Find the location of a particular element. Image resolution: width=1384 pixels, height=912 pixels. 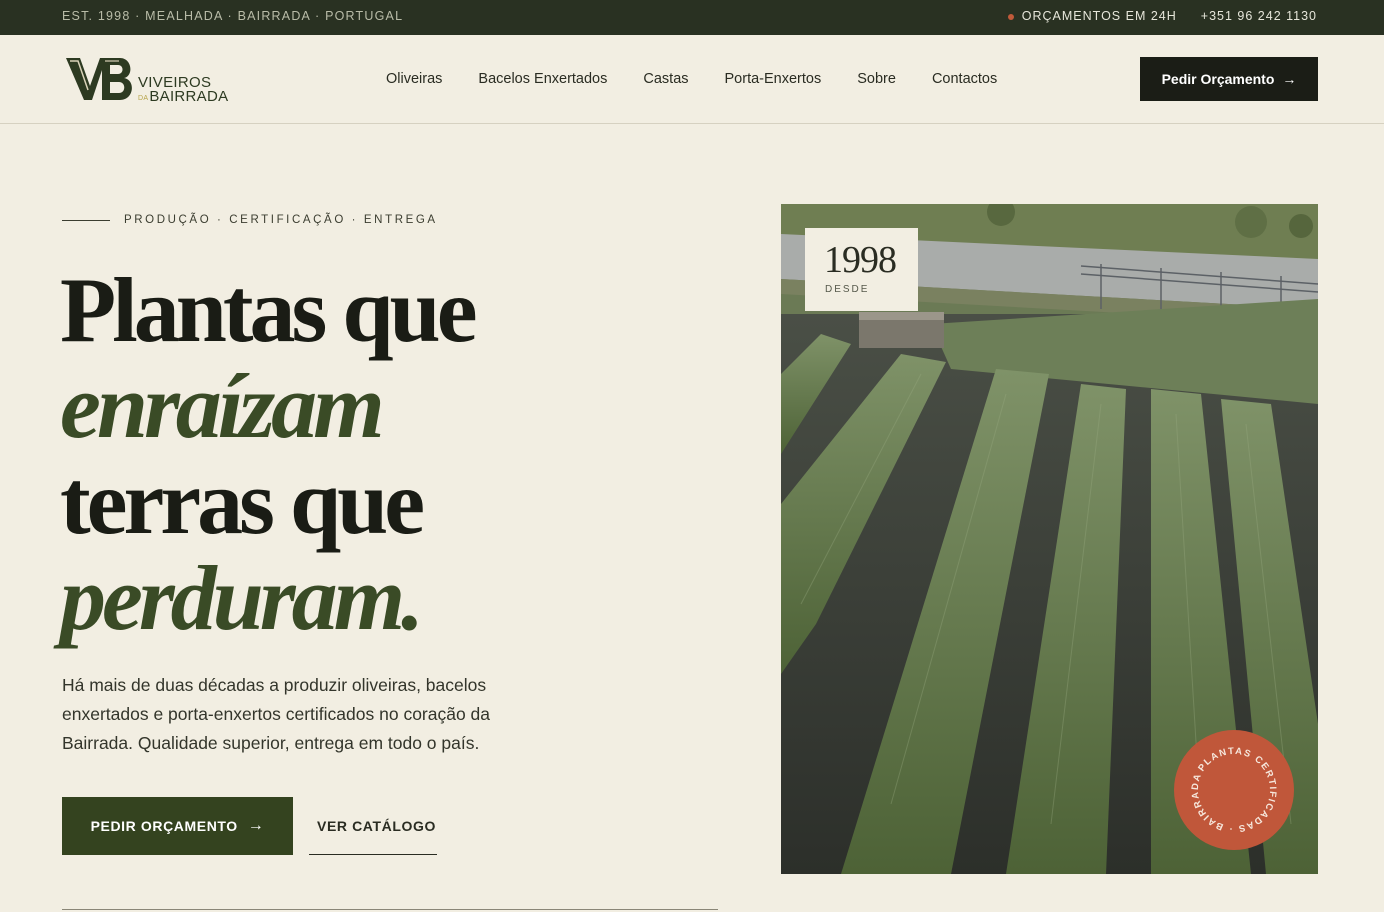

section-divider is located at coordinates (390, 909).